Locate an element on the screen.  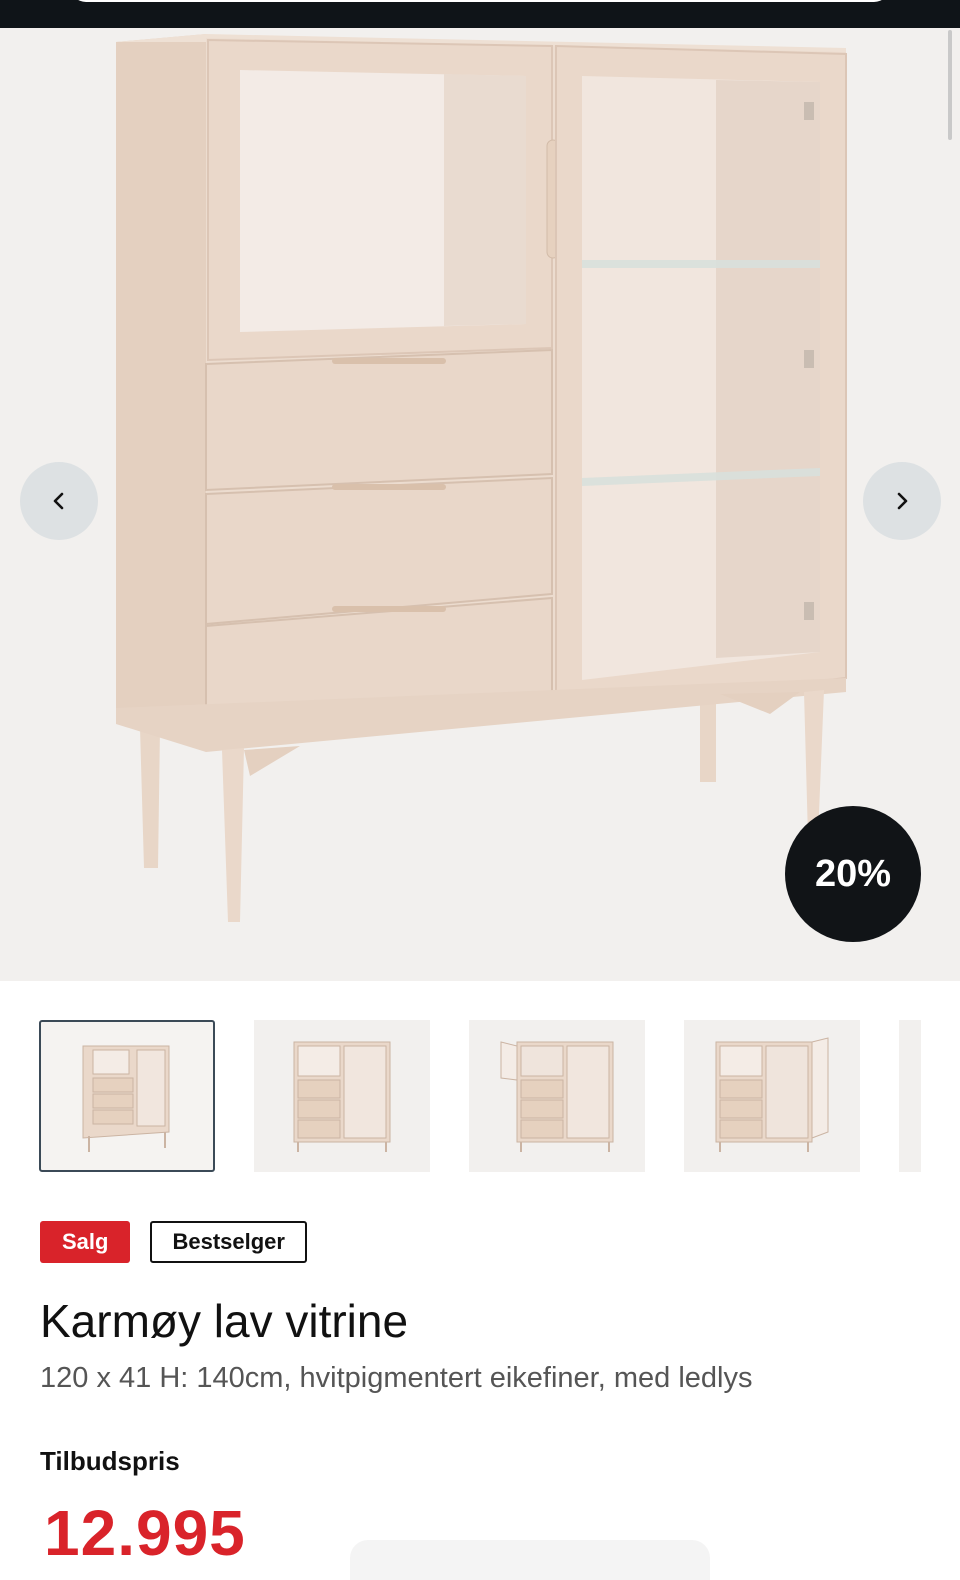
chevron-left-icon is located at coordinates (58, 501).